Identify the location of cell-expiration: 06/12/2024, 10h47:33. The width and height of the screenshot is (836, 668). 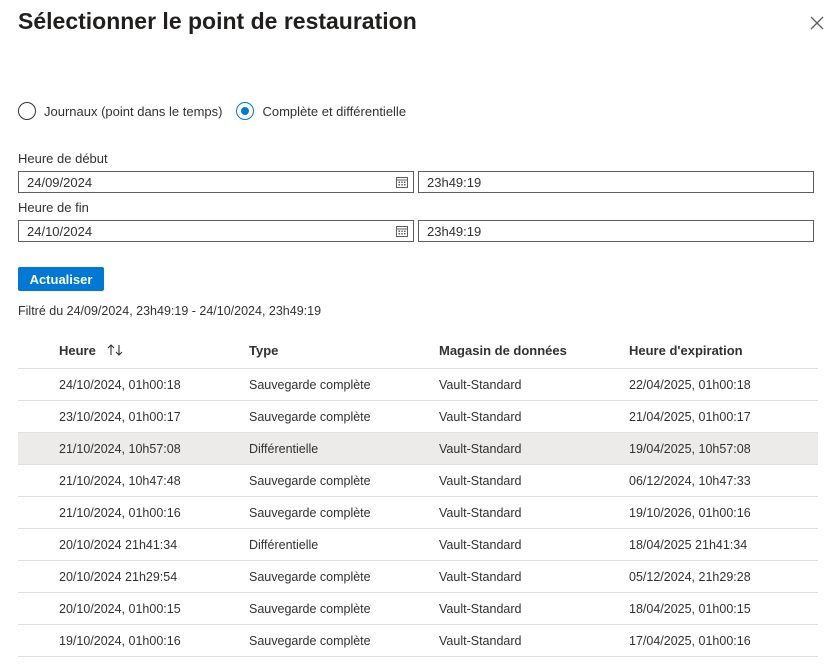
(690, 481).